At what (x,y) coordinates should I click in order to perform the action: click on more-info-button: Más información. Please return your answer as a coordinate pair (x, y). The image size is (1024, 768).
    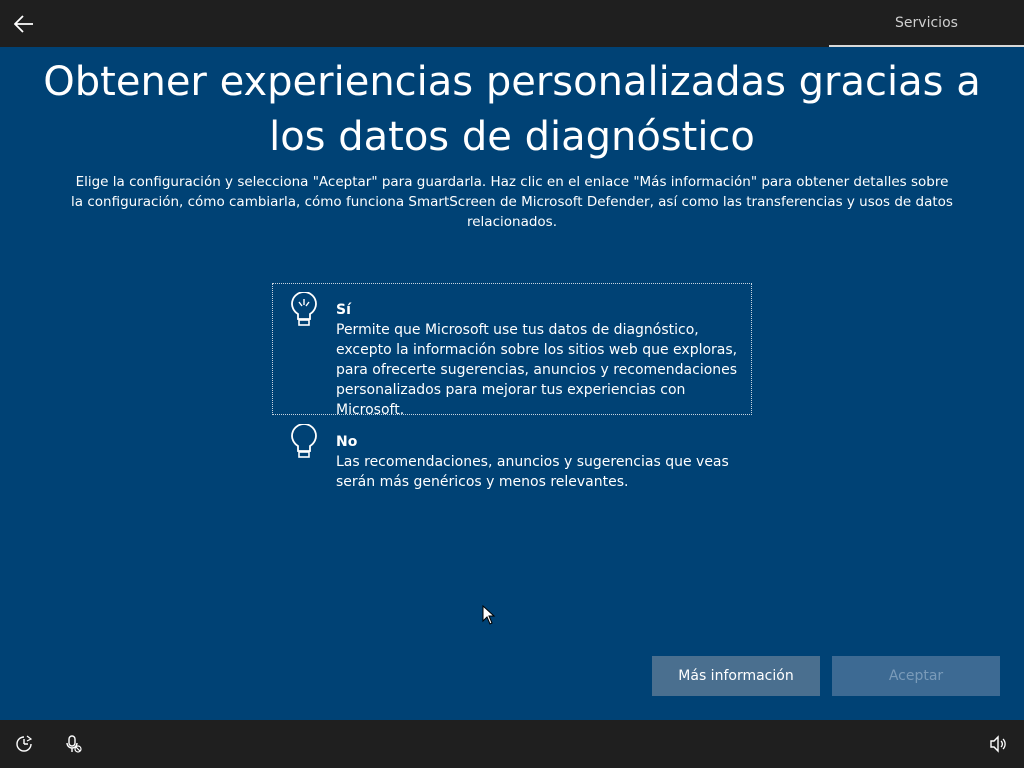
    Looking at the image, I should click on (736, 676).